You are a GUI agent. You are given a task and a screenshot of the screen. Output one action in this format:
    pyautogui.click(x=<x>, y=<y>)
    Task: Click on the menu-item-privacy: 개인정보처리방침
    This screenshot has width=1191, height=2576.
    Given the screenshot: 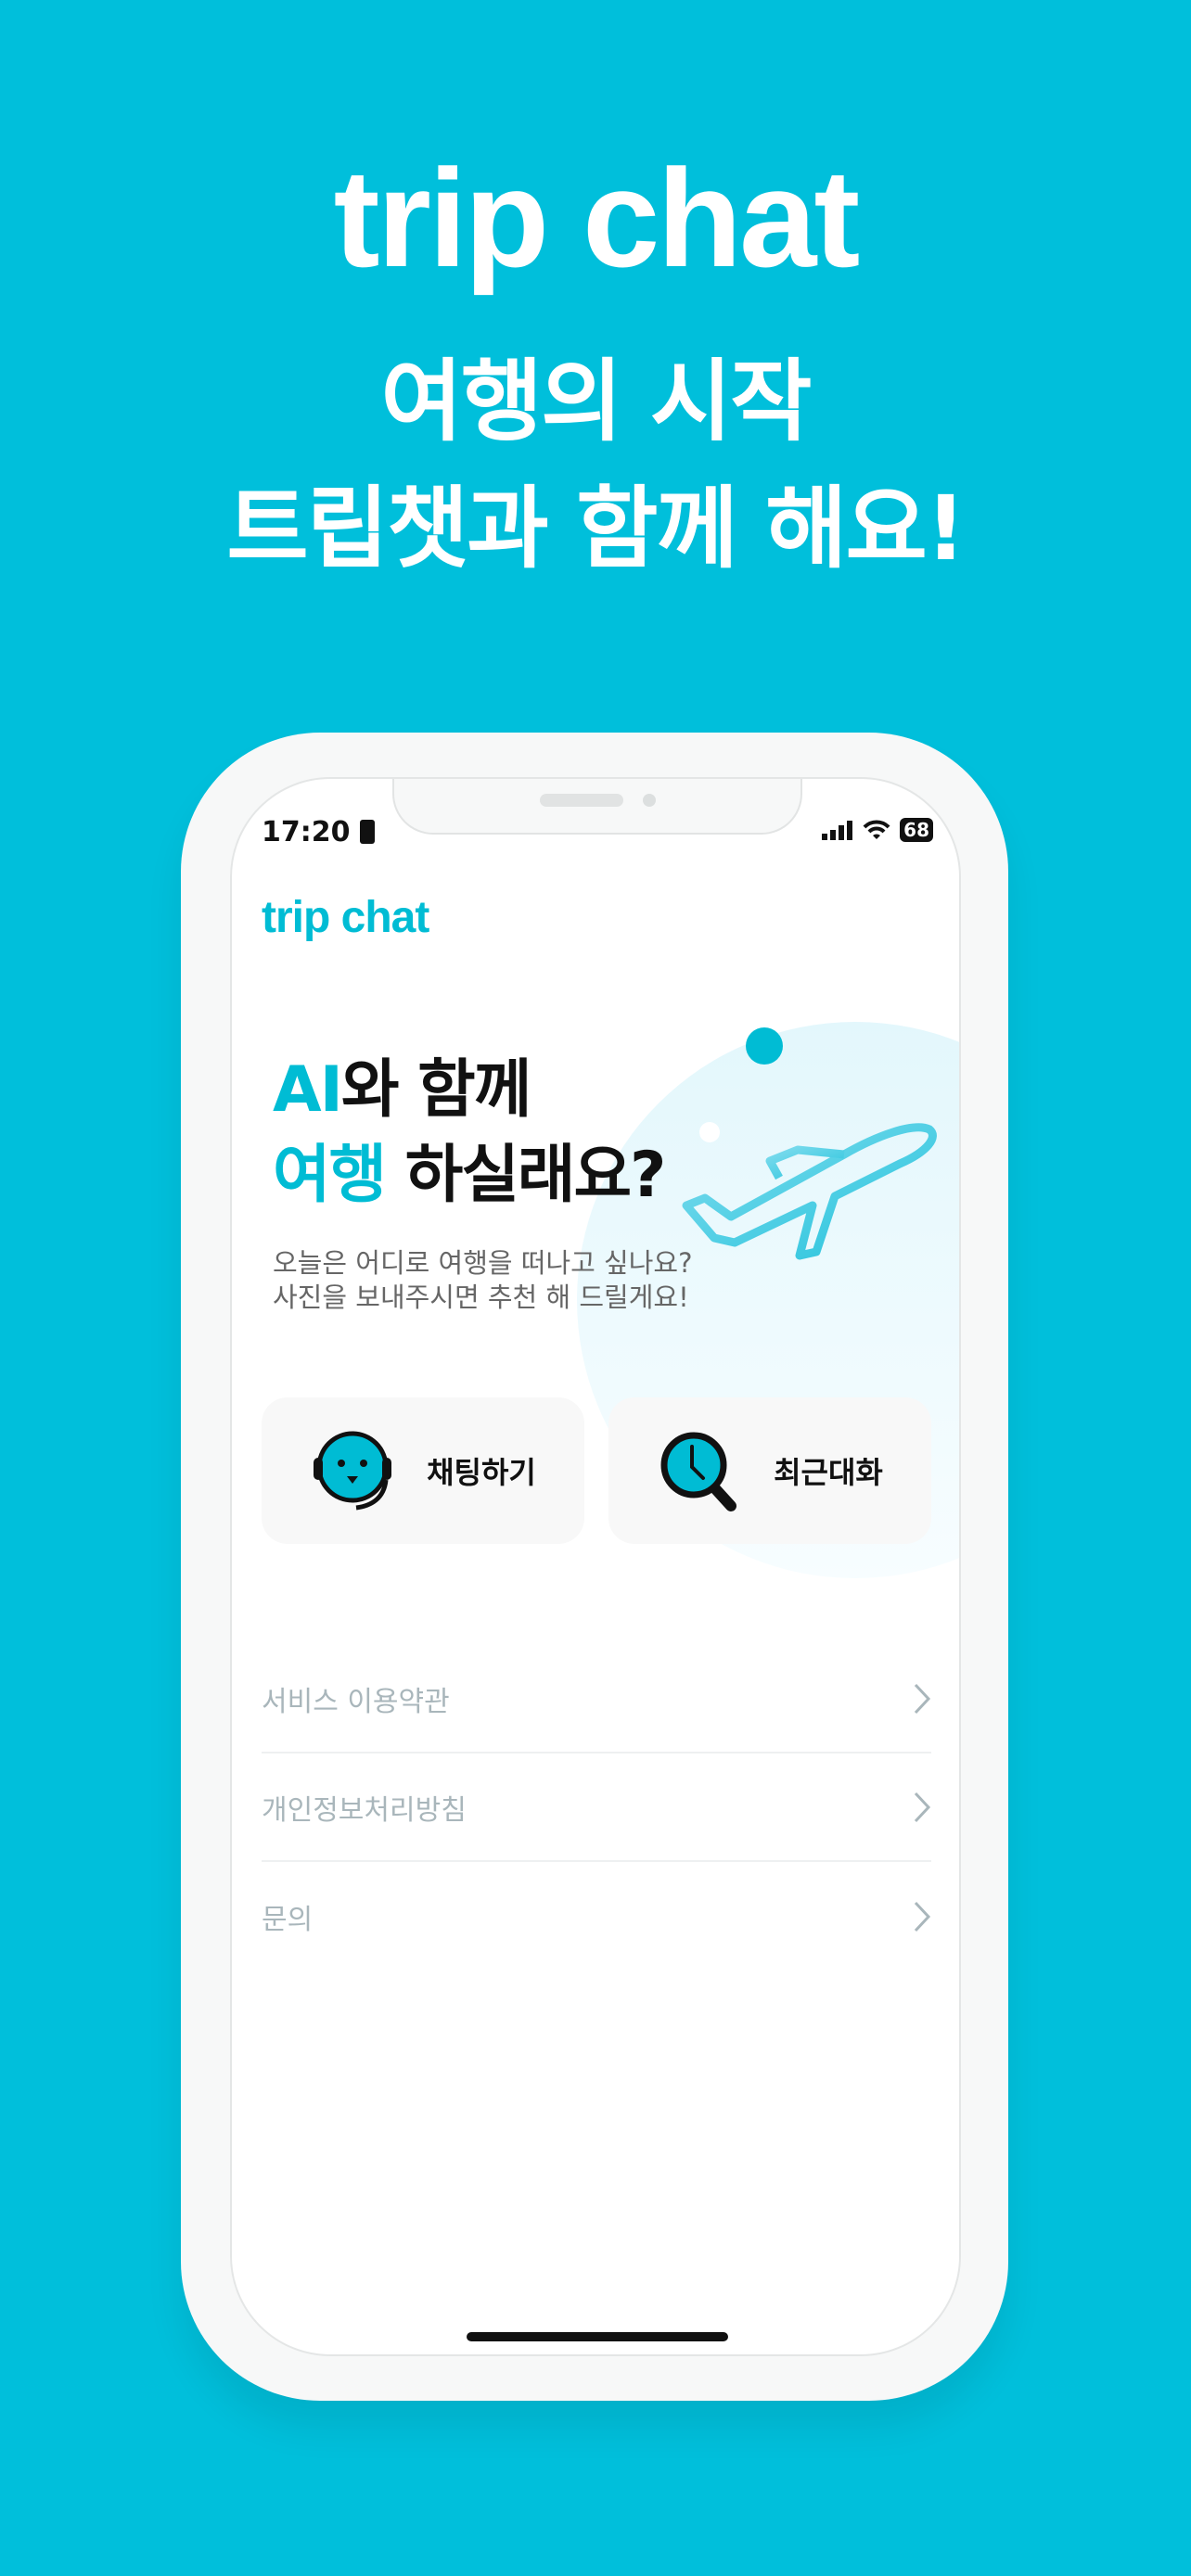 What is the action you would take?
    pyautogui.click(x=597, y=1807)
    